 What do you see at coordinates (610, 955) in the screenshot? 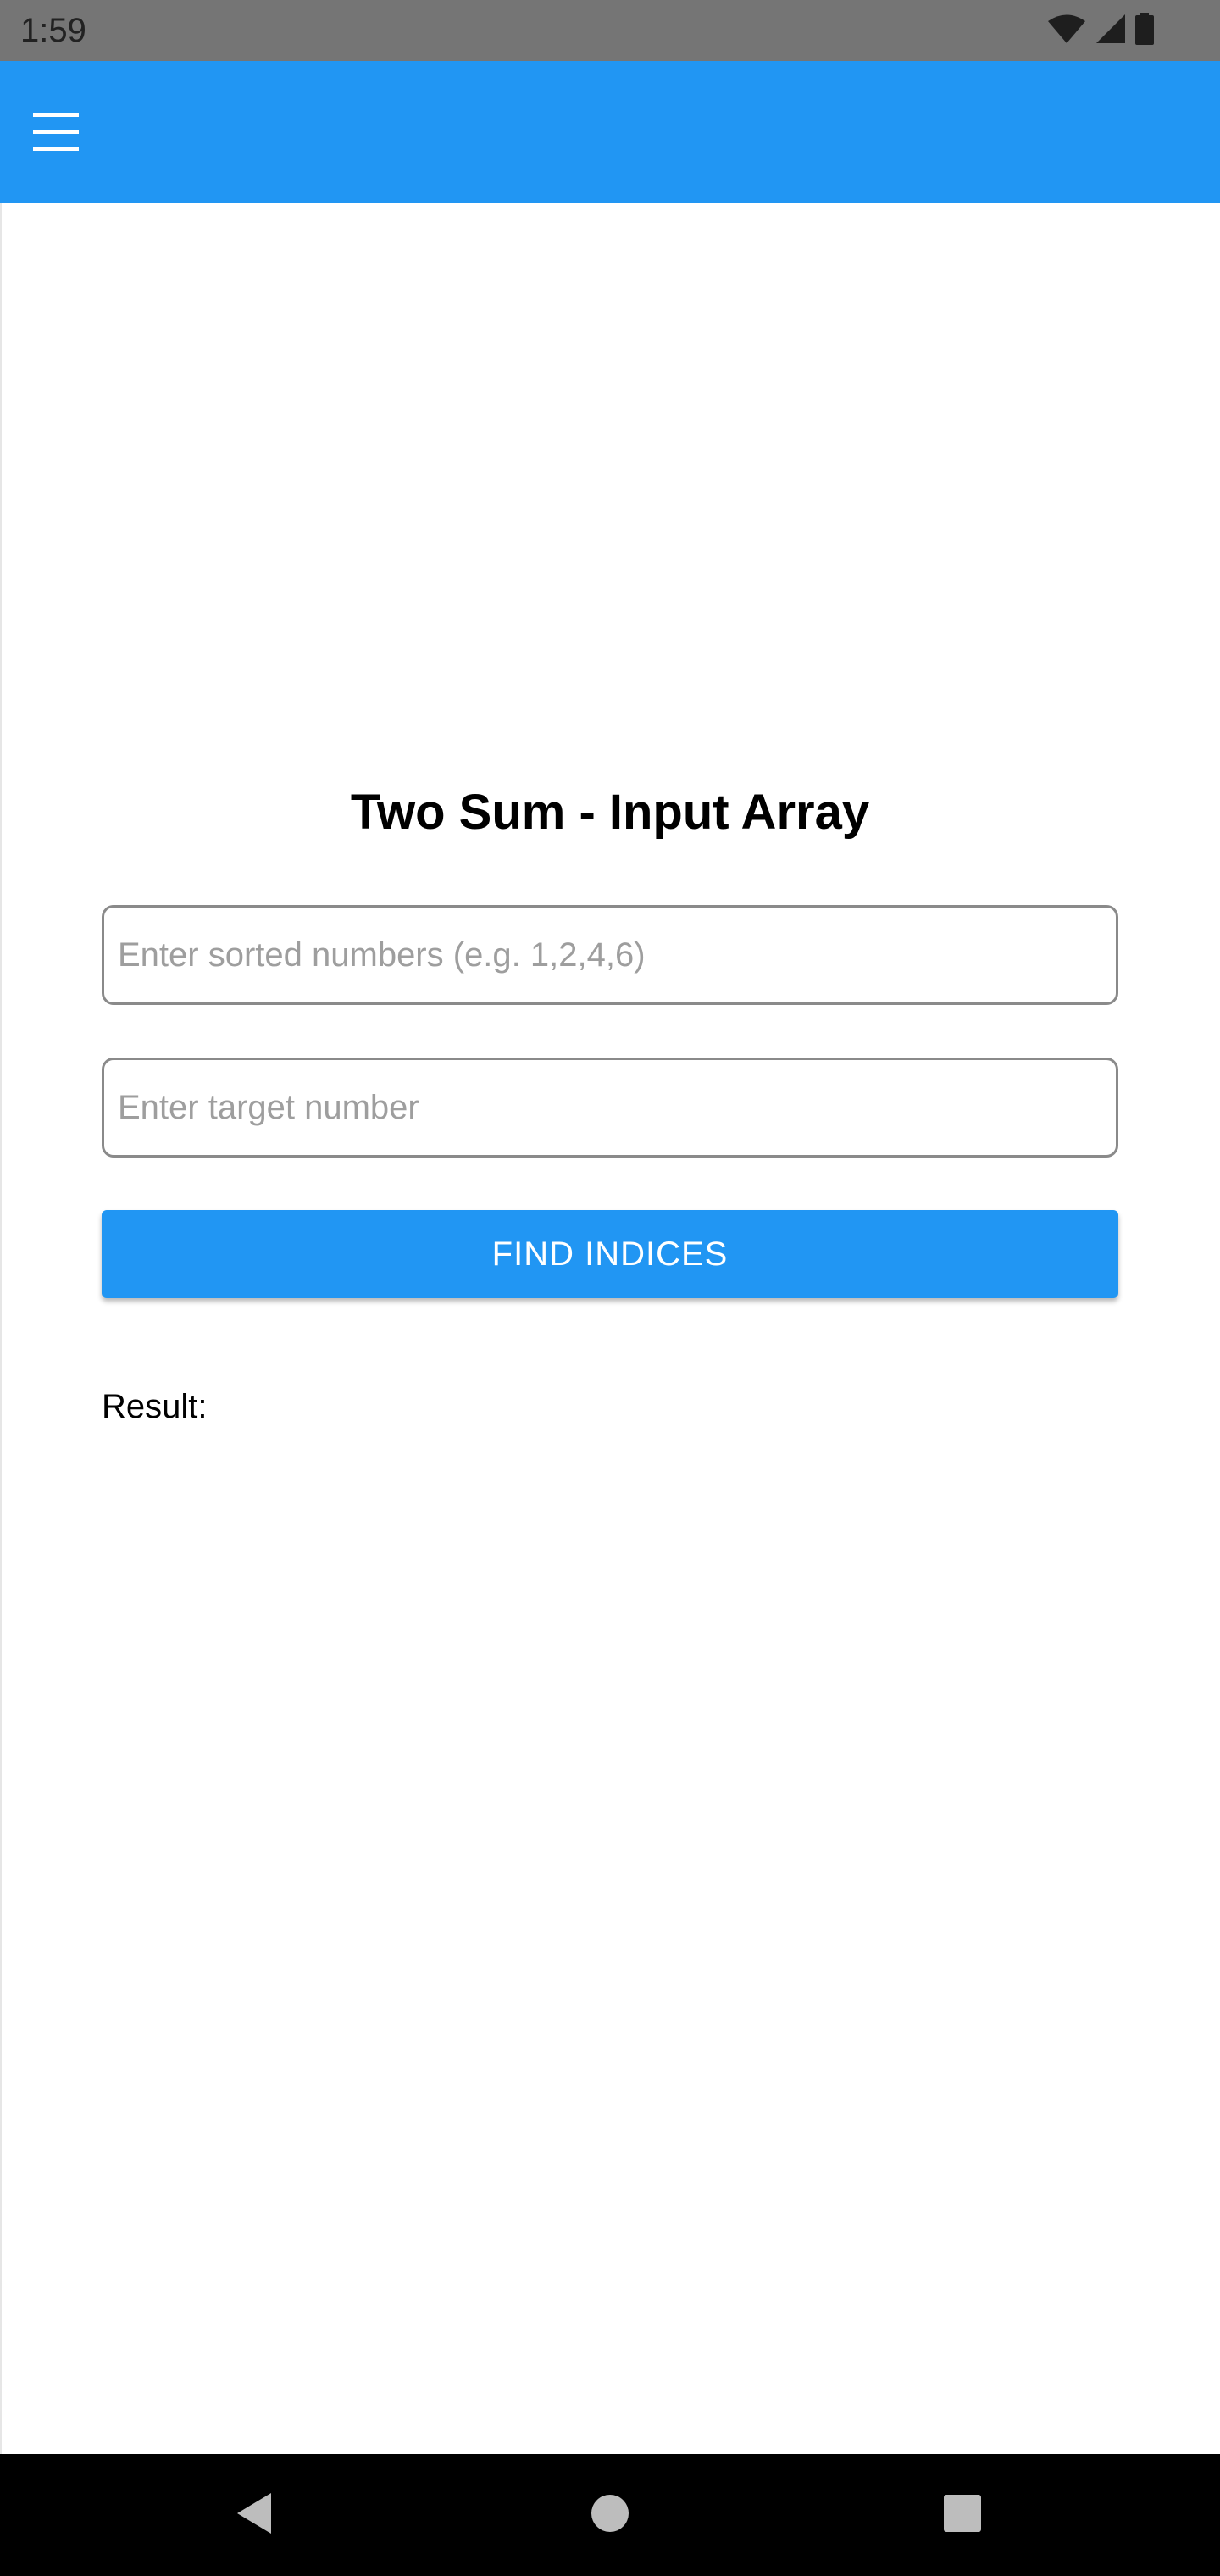
I see `numbers-input` at bounding box center [610, 955].